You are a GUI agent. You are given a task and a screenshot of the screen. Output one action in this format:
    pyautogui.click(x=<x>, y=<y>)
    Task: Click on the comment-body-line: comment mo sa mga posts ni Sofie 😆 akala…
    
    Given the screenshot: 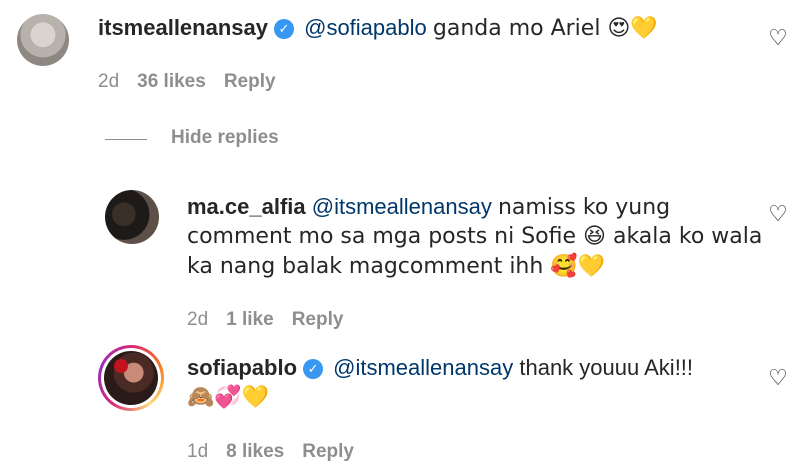 What is the action you would take?
    pyautogui.click(x=475, y=236)
    